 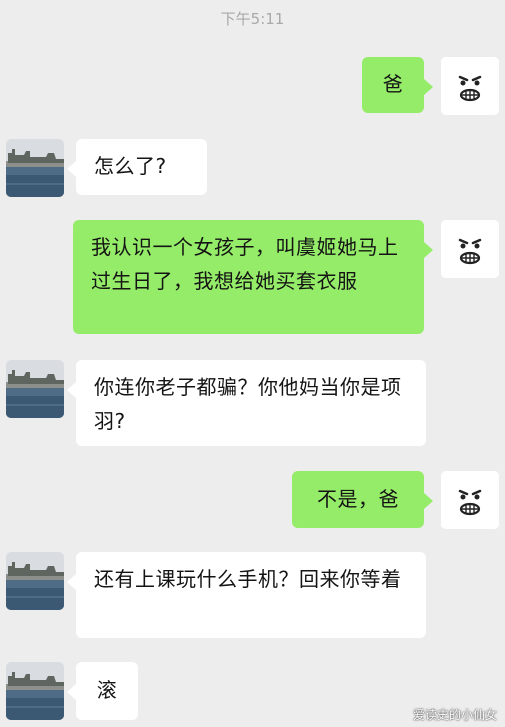 What do you see at coordinates (454, 715) in the screenshot?
I see `watermark: 爱读史的小仙女` at bounding box center [454, 715].